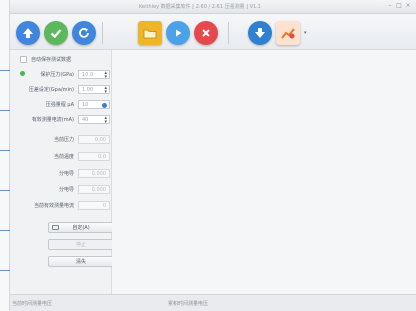 The image size is (416, 311). Describe the element at coordinates (66, 173) in the screenshot. I see `voltage-label: 分电导` at that location.